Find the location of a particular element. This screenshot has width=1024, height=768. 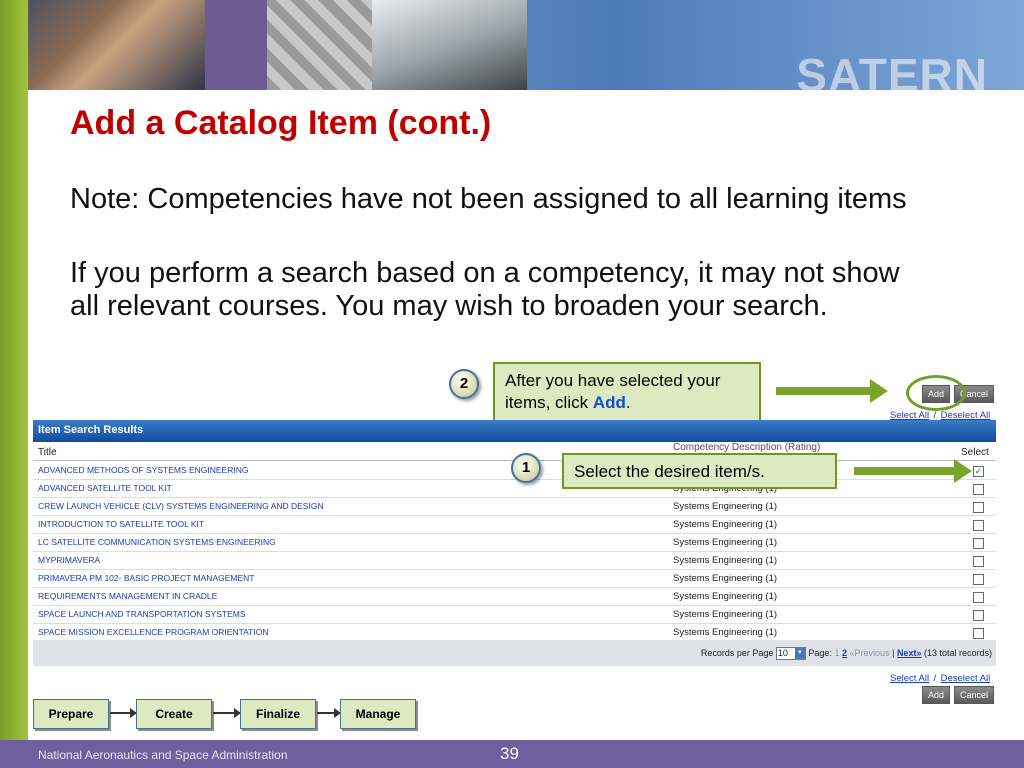

records-per-page-label: Records per Page is located at coordinates (737, 652).